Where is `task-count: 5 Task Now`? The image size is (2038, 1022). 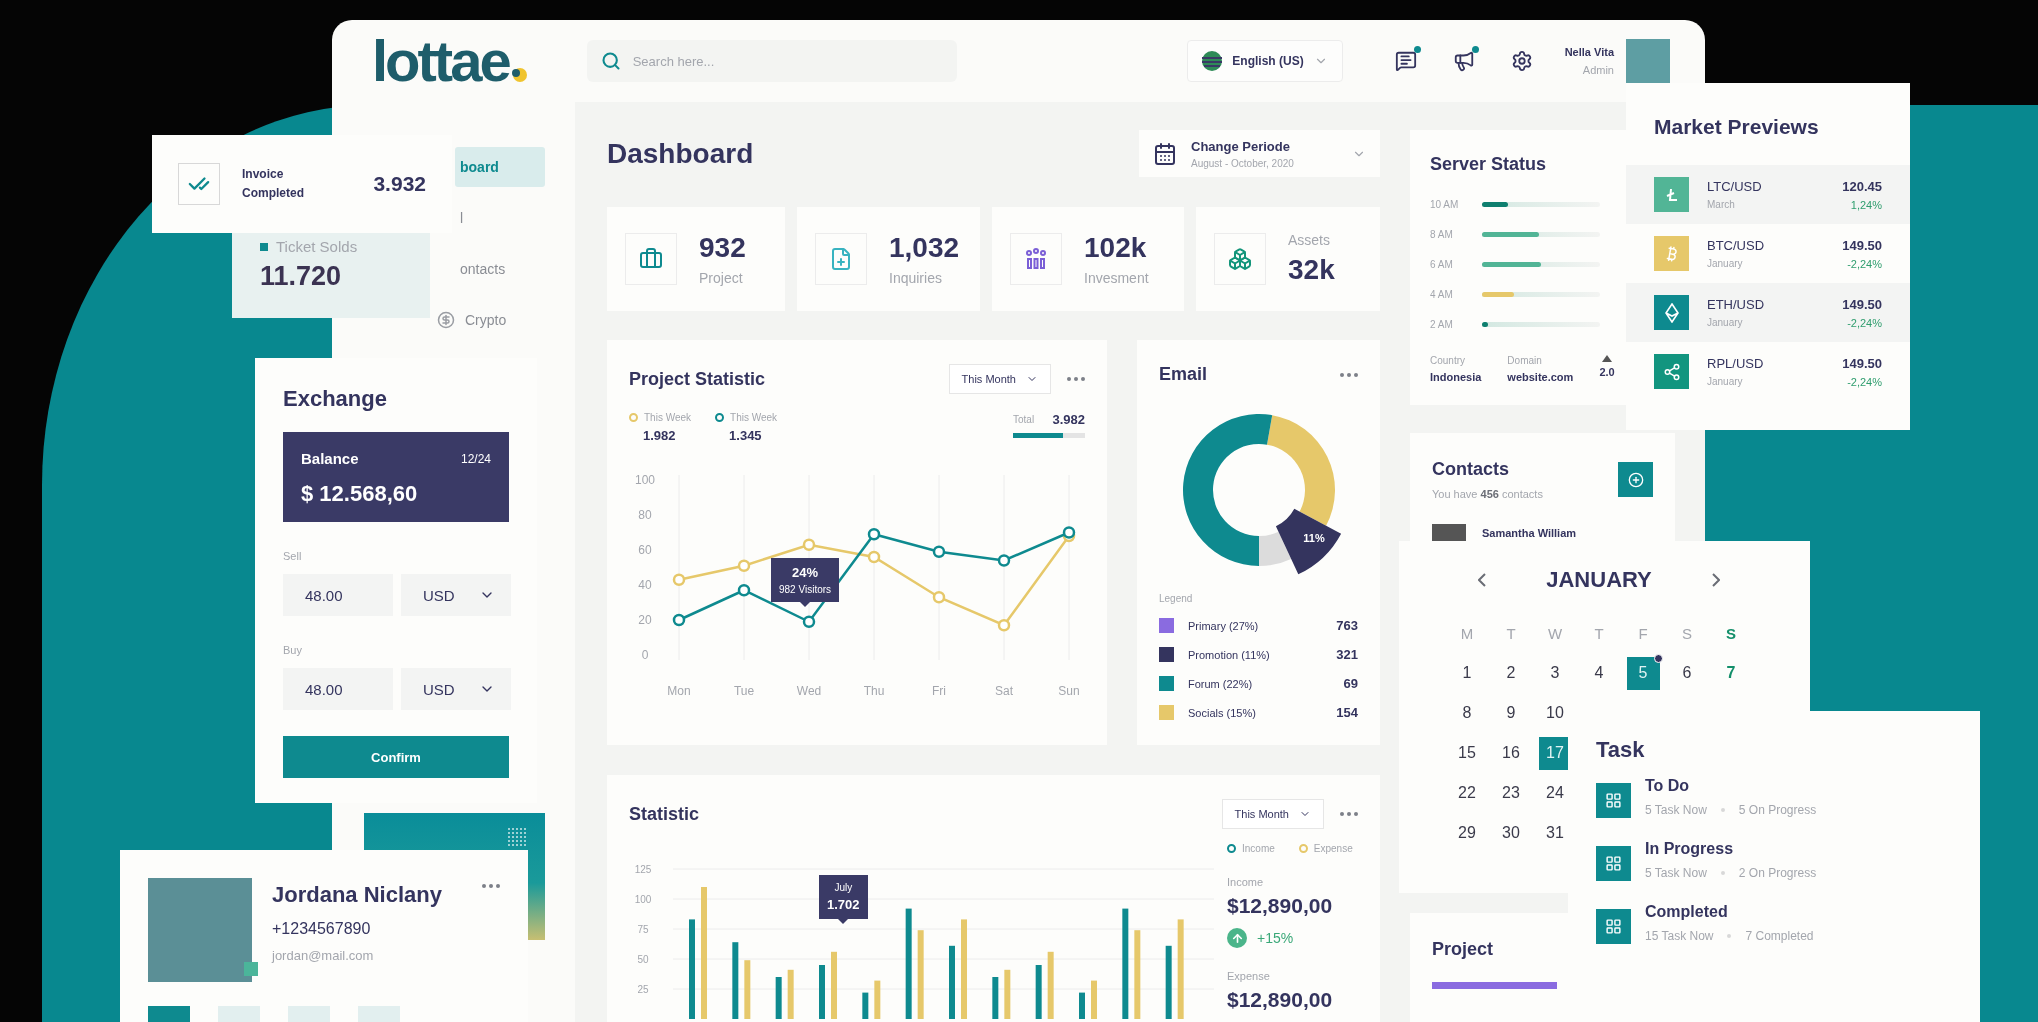
task-count: 5 Task Now is located at coordinates (1676, 810).